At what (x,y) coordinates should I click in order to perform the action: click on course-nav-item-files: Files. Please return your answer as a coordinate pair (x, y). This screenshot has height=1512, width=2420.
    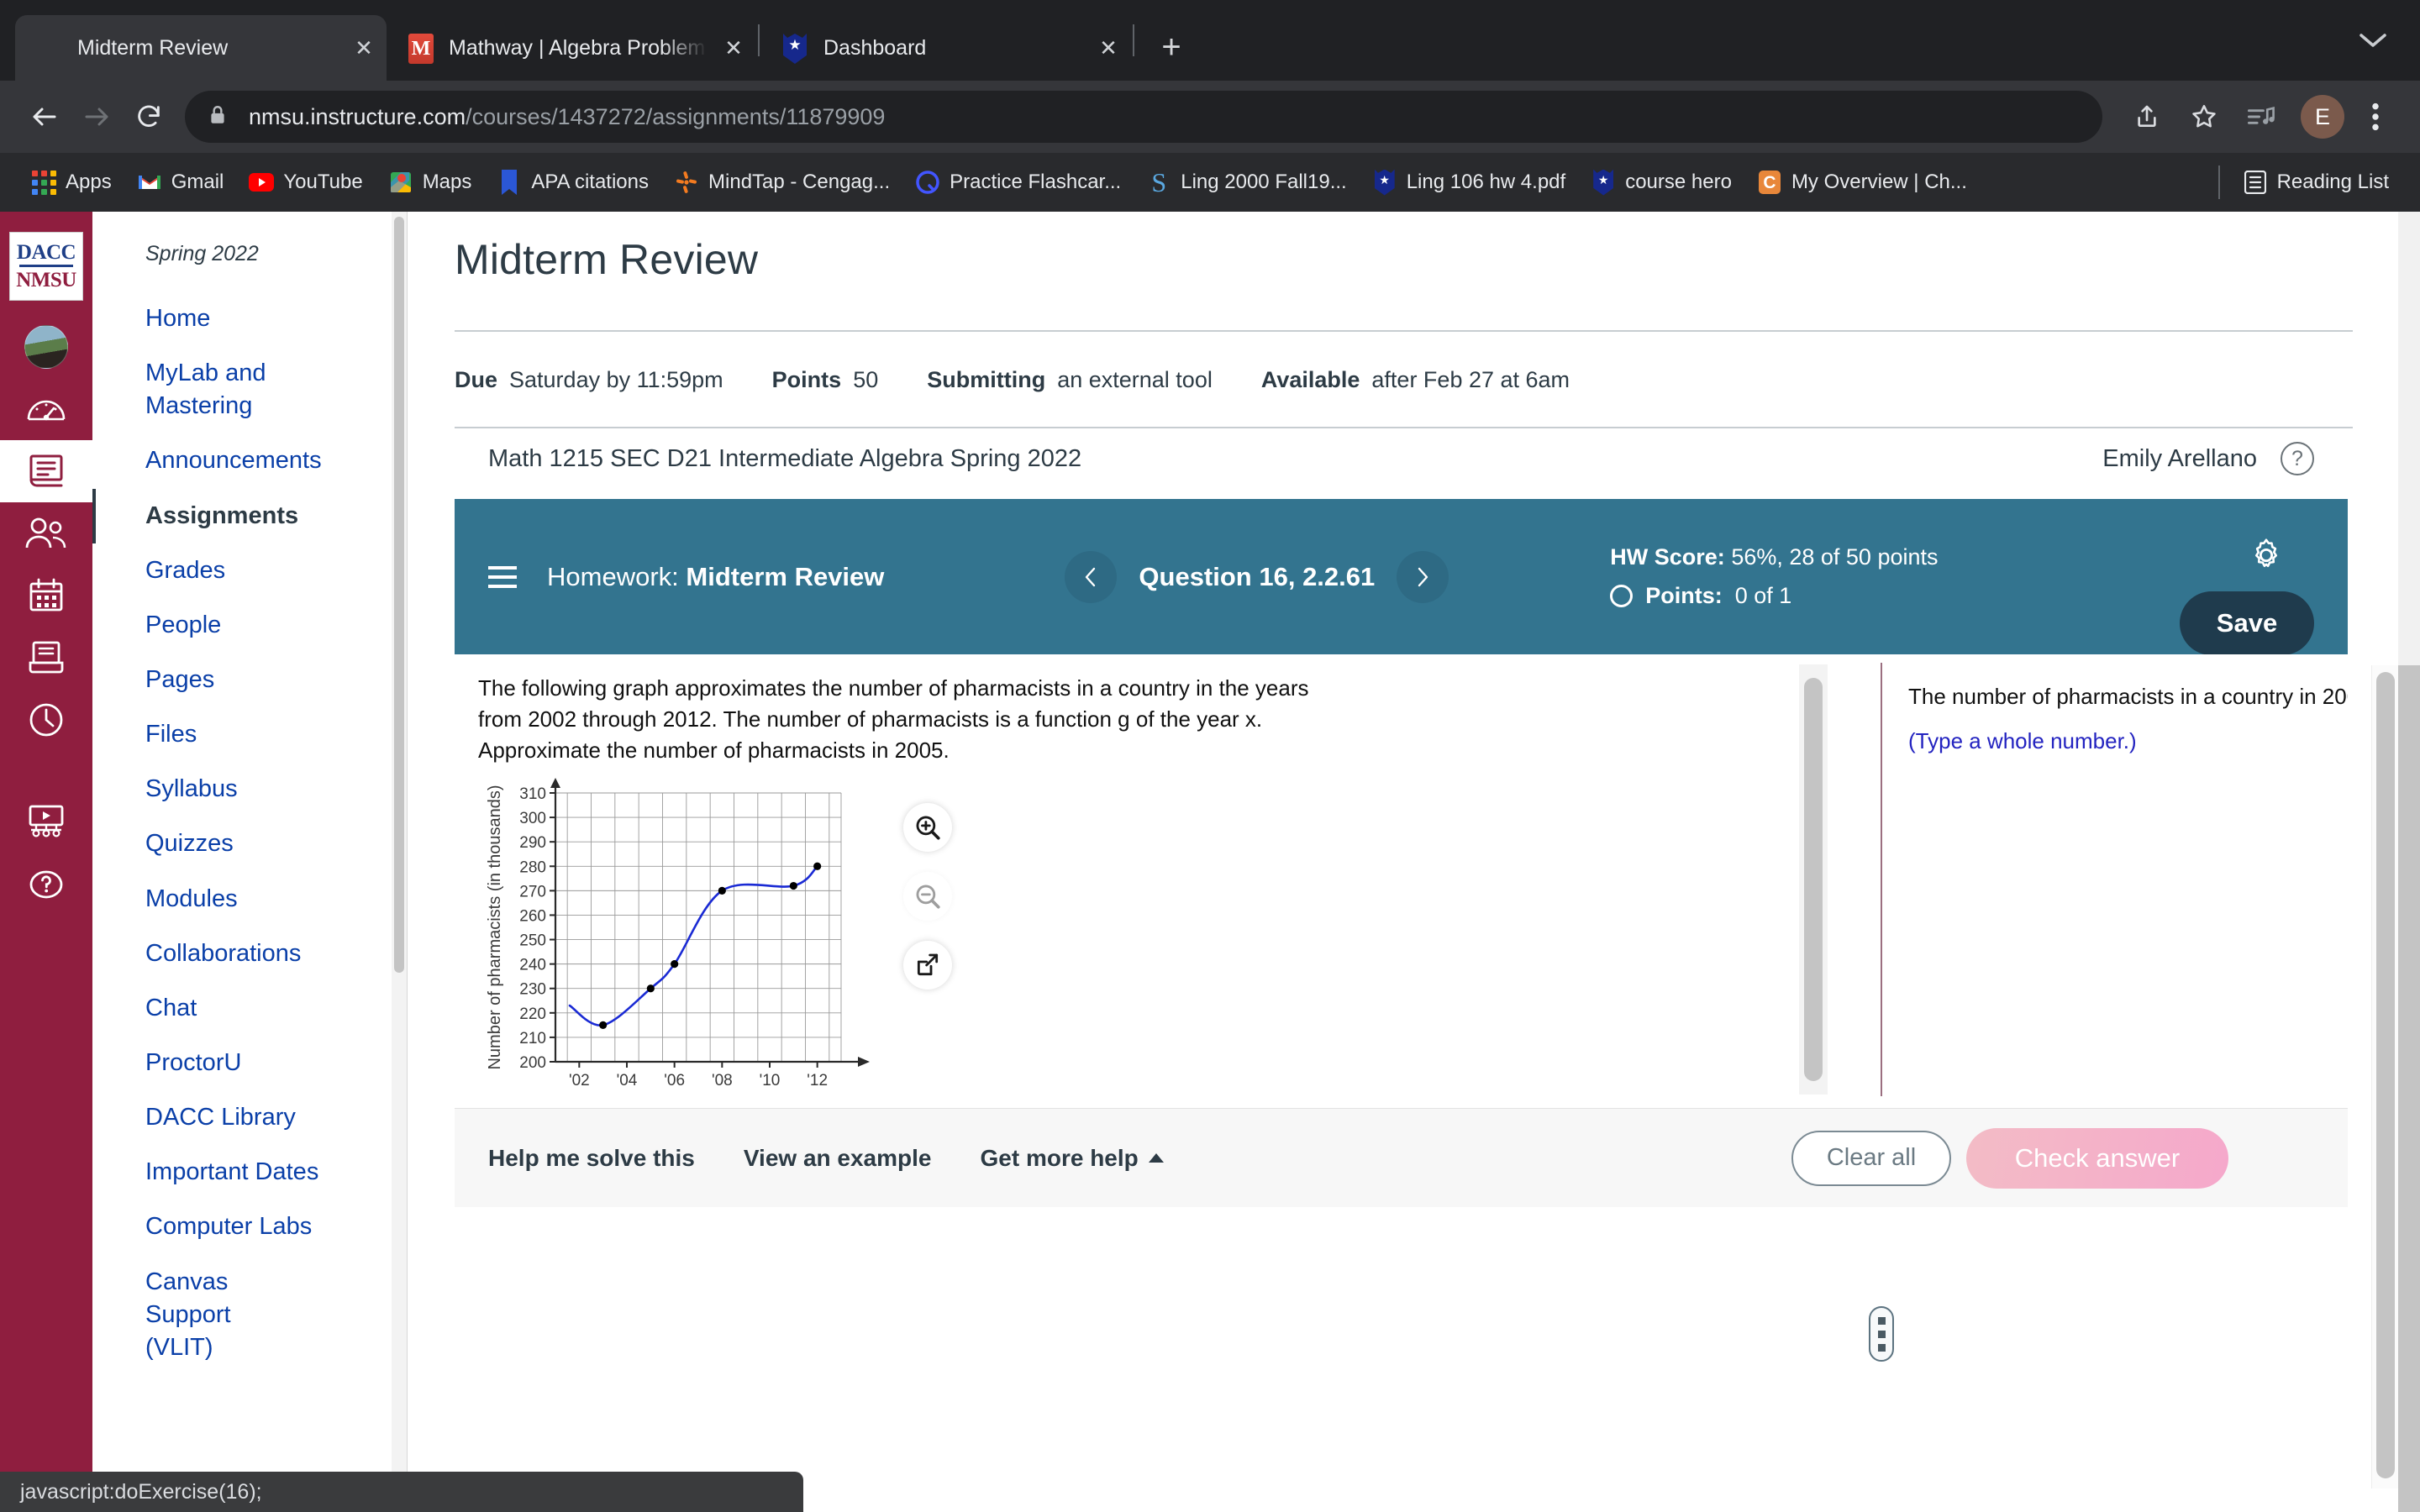
    Looking at the image, I should click on (249, 734).